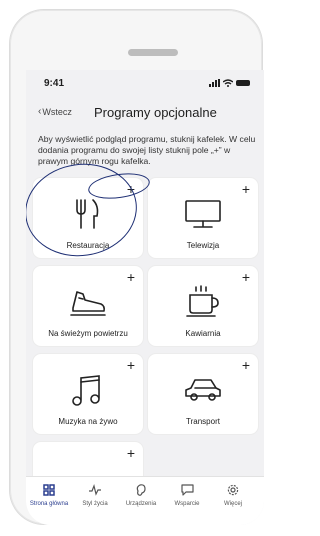  Describe the element at coordinates (153, 52) in the screenshot. I see `phone-speaker` at that location.